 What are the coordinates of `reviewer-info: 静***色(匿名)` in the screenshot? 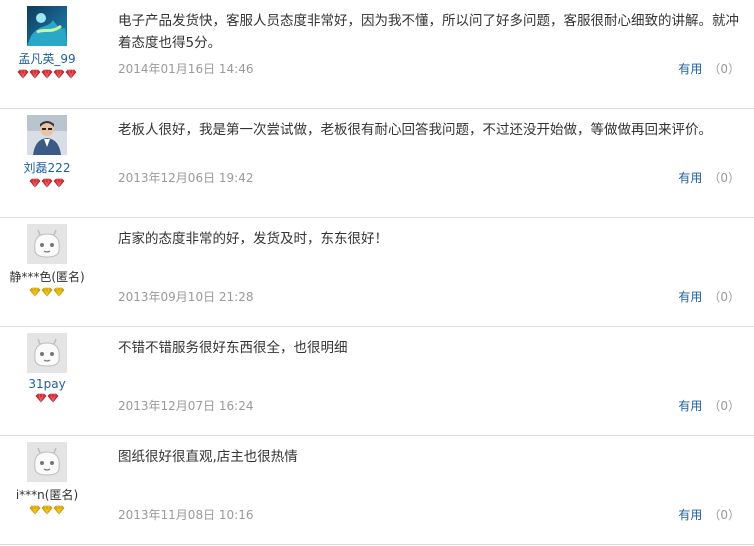 It's located at (47, 260).